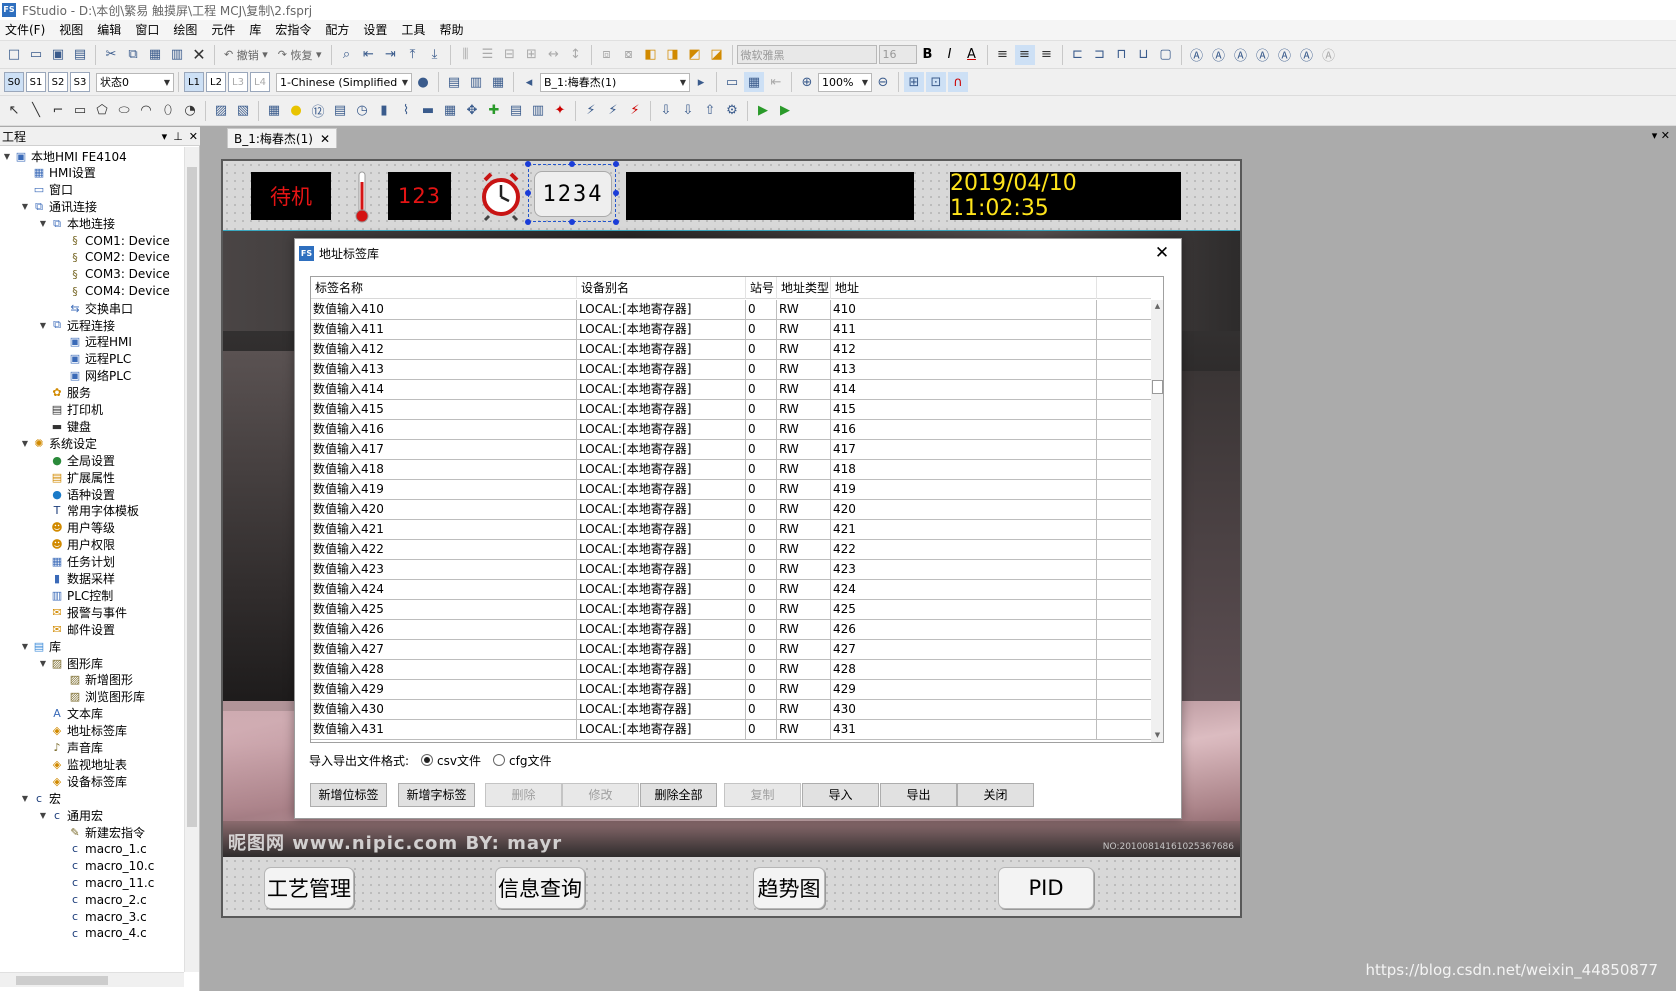 This screenshot has width=1676, height=991. Describe the element at coordinates (246, 55) in the screenshot. I see `undo-button: ↶ 撤销 ▾` at that location.